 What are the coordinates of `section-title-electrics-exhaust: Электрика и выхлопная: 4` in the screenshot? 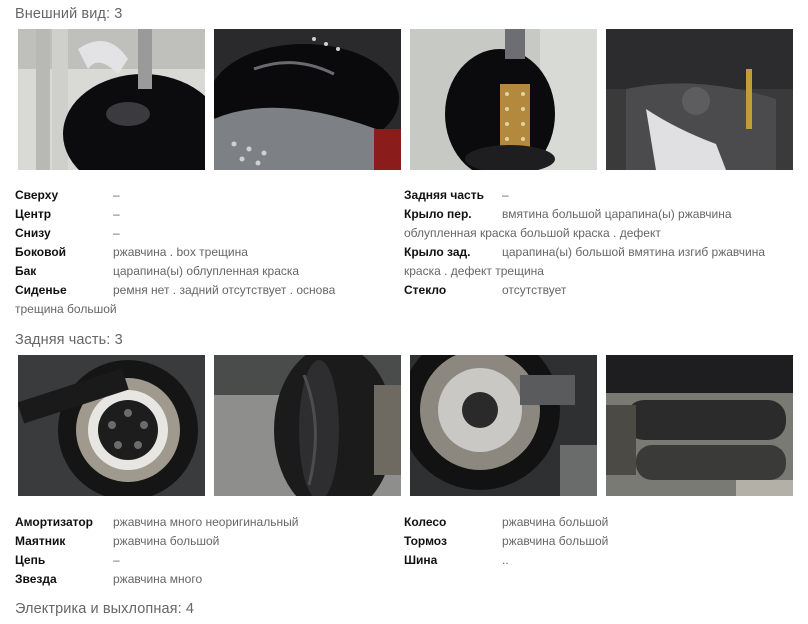 It's located at (105, 609).